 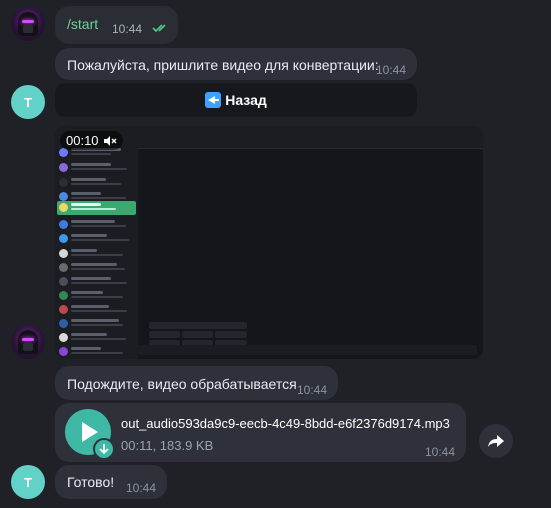 I want to click on audio-meta: 00:11, 183.9 KB, so click(x=167, y=445).